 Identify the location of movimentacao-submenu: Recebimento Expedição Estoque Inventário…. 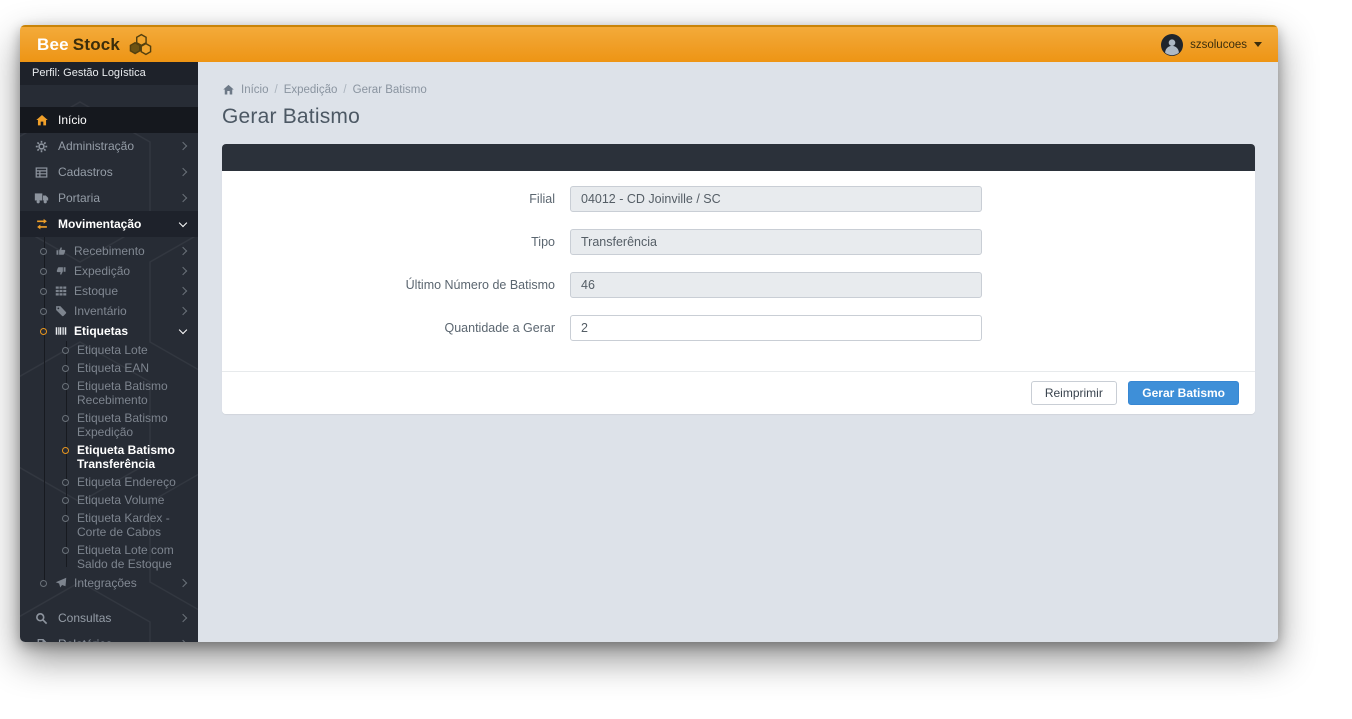
(109, 416).